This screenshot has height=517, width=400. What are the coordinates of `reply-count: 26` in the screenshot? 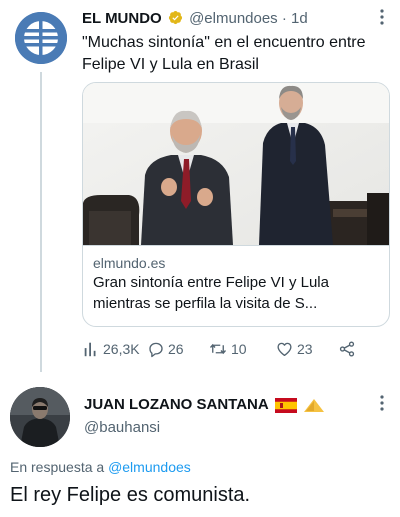 It's located at (176, 349).